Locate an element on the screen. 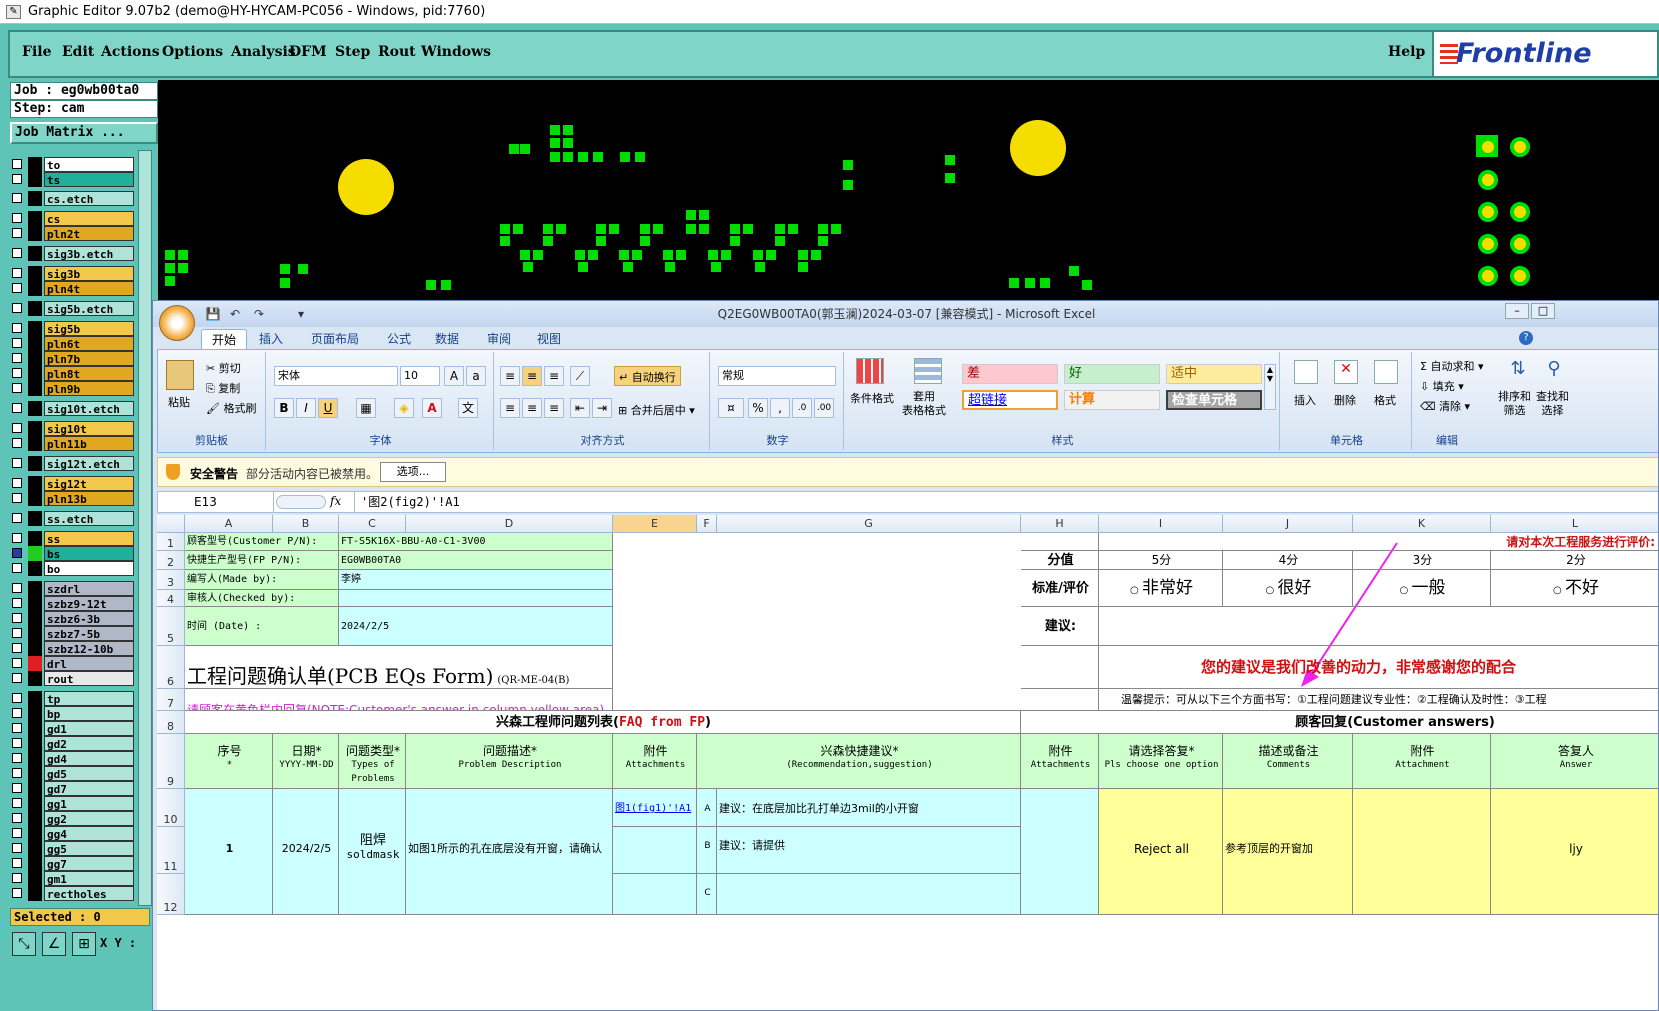 The height and width of the screenshot is (1011, 1659). score-4: 4分 is located at coordinates (1288, 560).